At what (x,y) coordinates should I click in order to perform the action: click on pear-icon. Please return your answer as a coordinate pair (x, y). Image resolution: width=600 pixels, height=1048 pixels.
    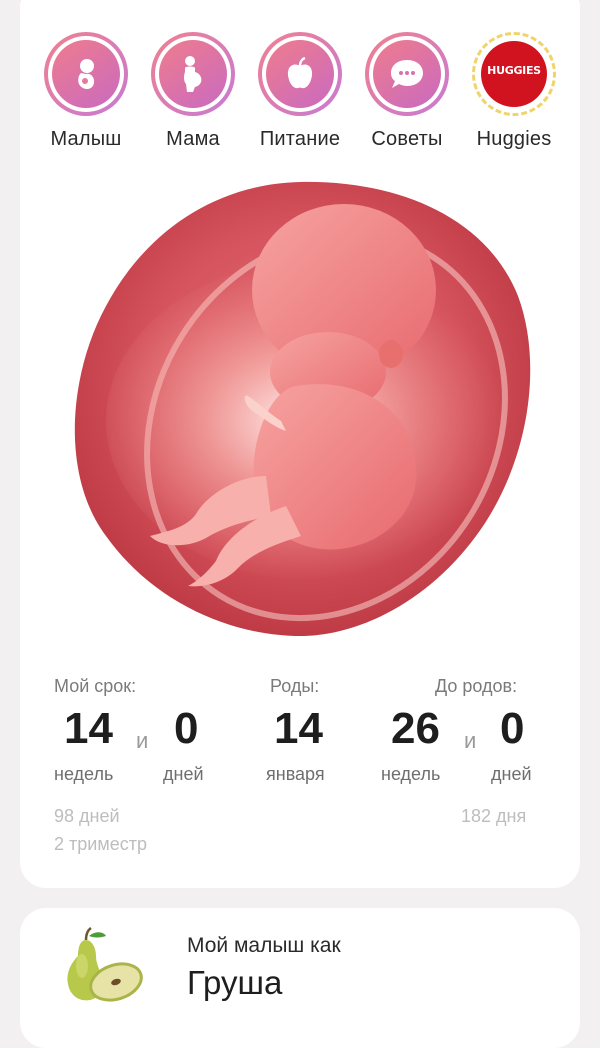
    Looking at the image, I should click on (105, 964).